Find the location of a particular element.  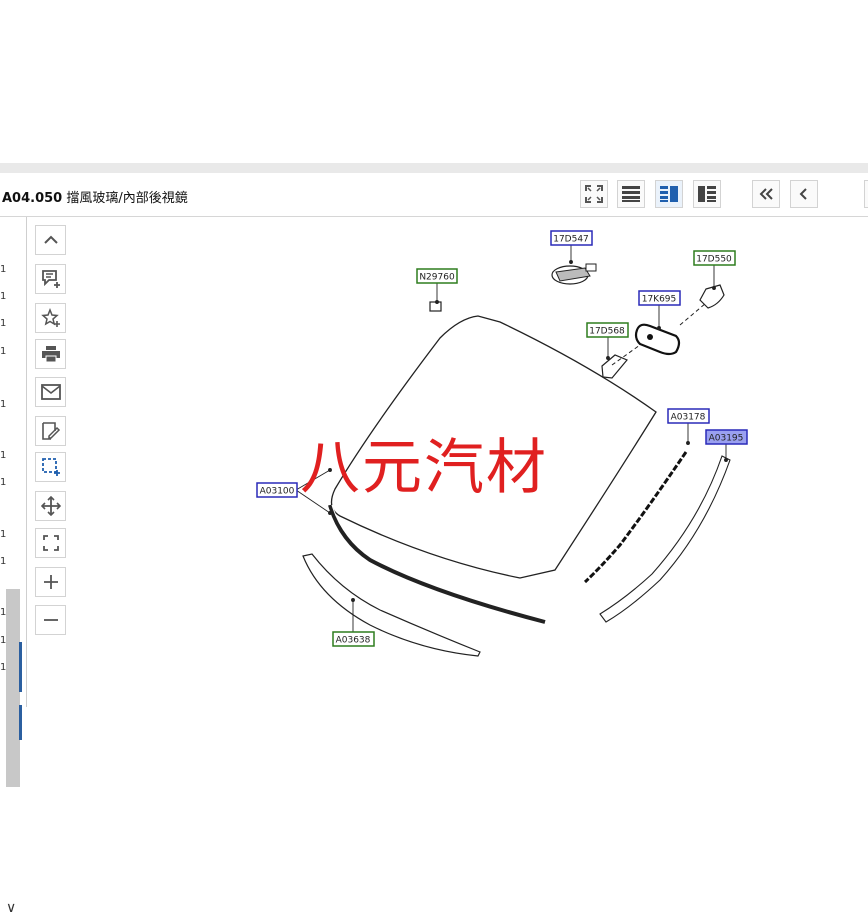

callout-label: 17K695 is located at coordinates (659, 300).